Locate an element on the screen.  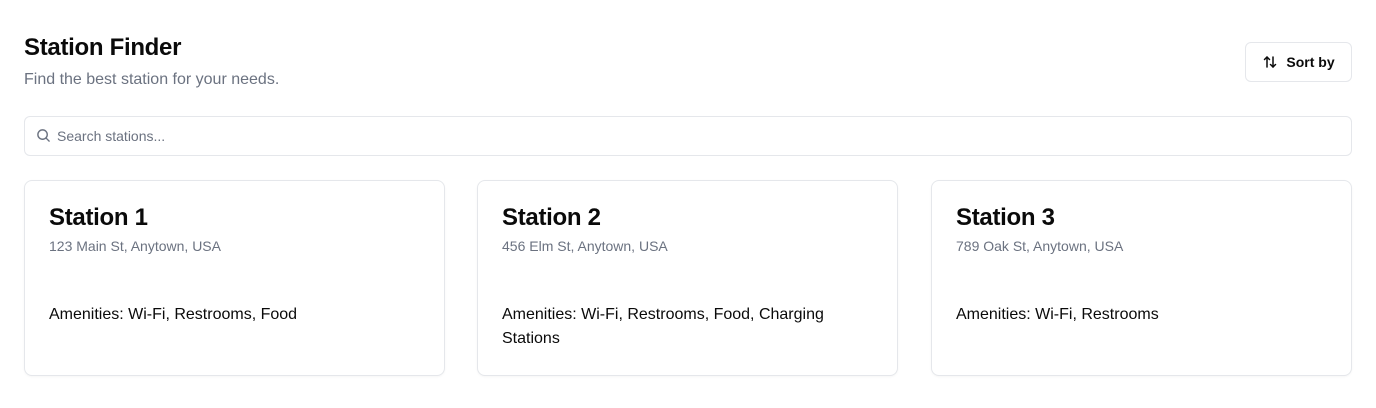
station-address: 123 Main St, Anytown, USA is located at coordinates (135, 246).